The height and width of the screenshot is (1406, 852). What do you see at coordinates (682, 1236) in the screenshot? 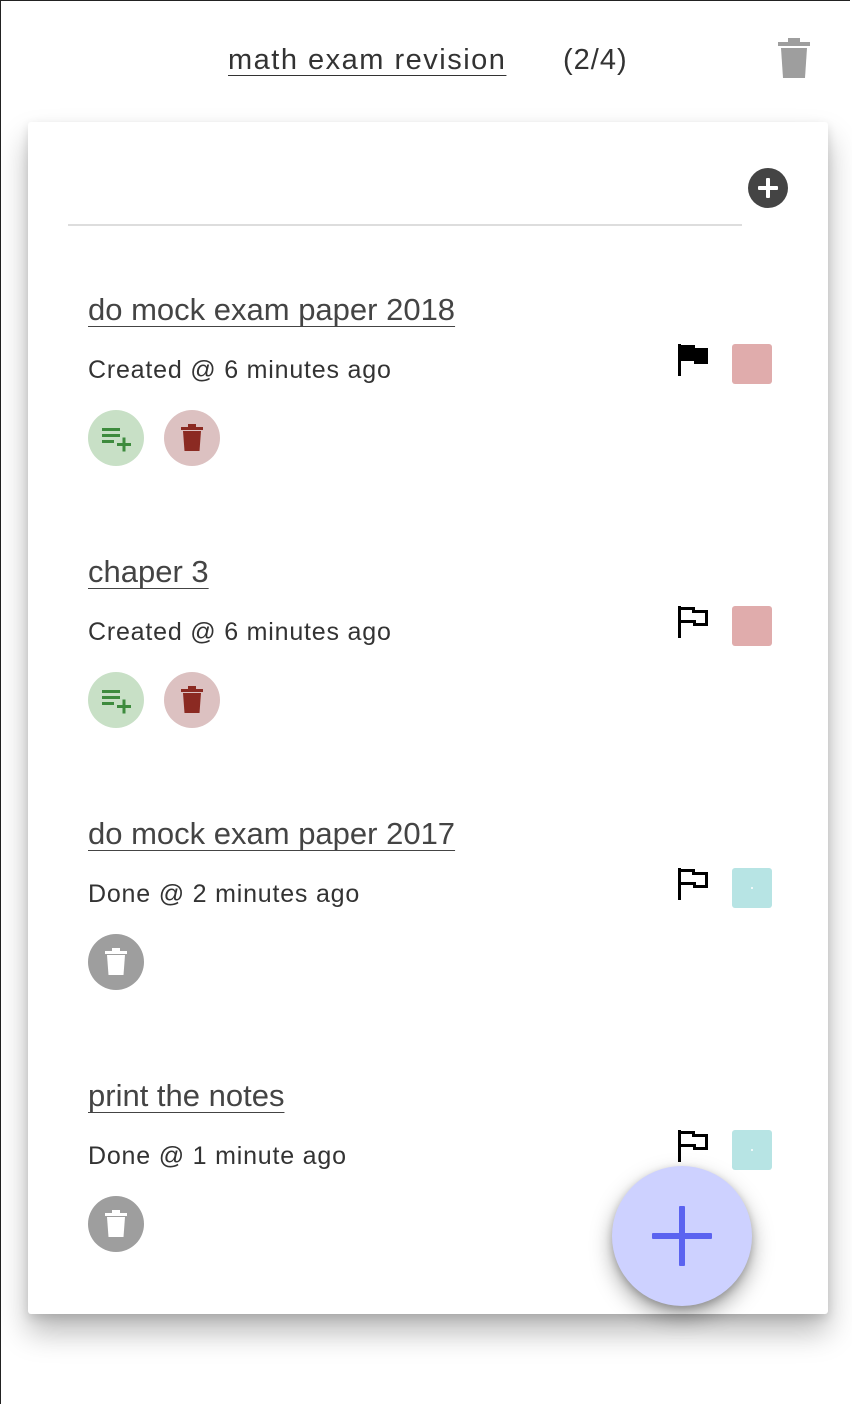
I see `add-fab-button` at bounding box center [682, 1236].